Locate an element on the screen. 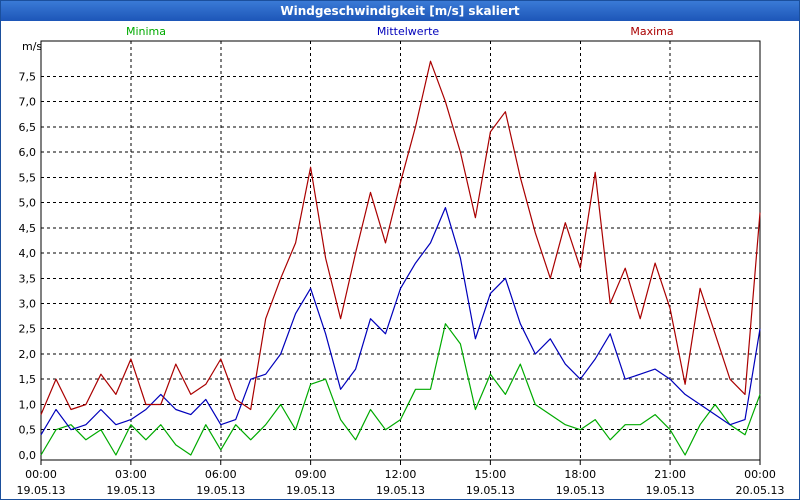 The height and width of the screenshot is (500, 800). y-tick-label: 6,0 is located at coordinates (28, 152).